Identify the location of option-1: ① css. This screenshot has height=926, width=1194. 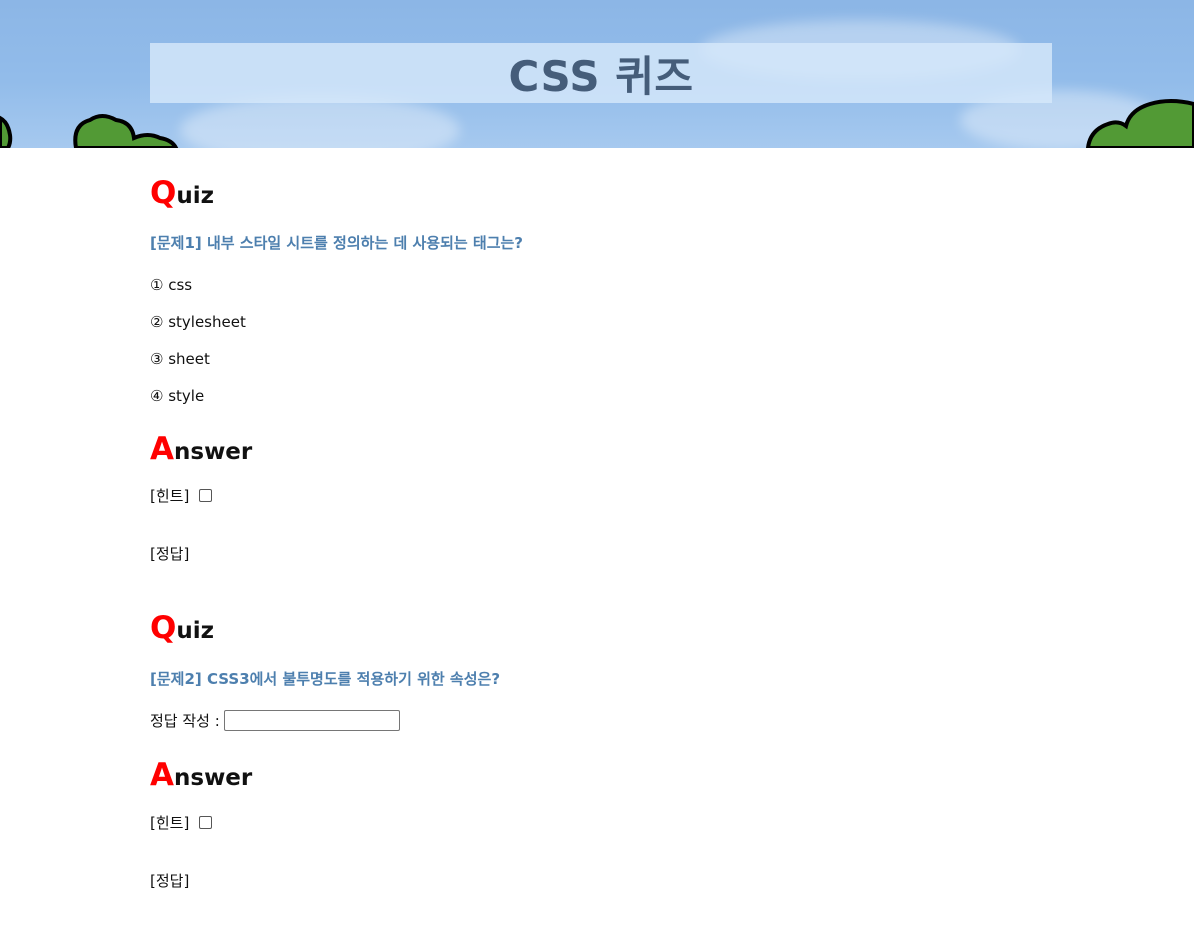
(171, 285).